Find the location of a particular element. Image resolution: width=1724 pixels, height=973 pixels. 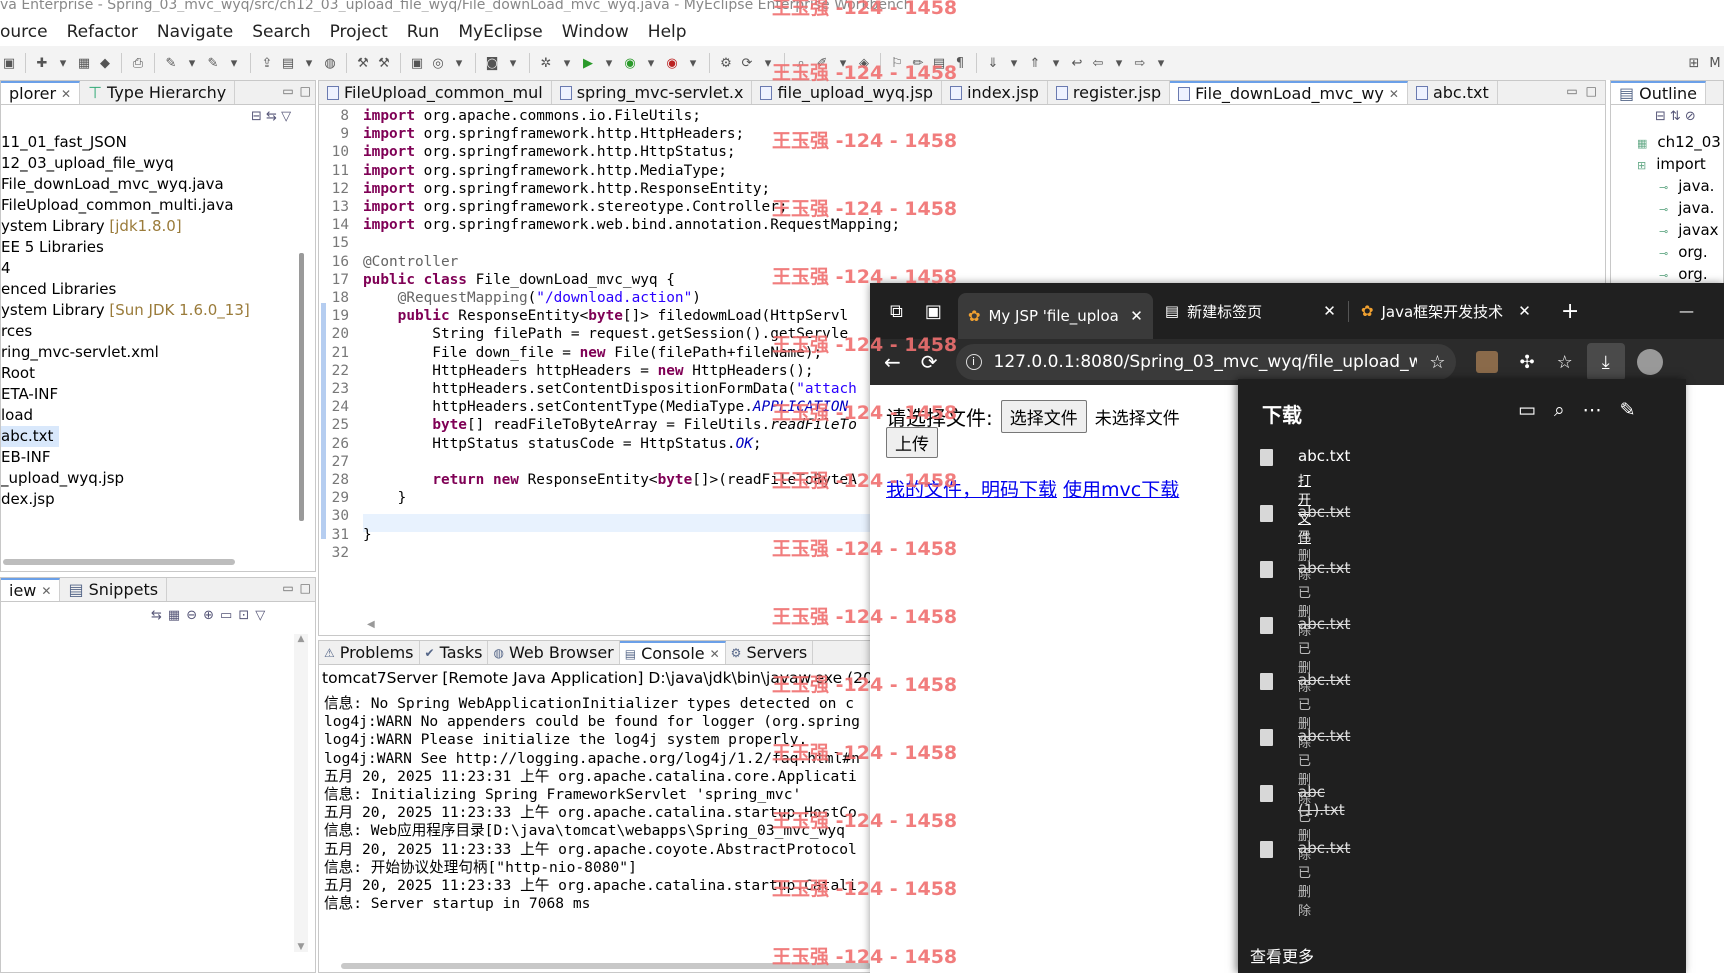

more-options-icon: ⋯ is located at coordinates (1601, 410).